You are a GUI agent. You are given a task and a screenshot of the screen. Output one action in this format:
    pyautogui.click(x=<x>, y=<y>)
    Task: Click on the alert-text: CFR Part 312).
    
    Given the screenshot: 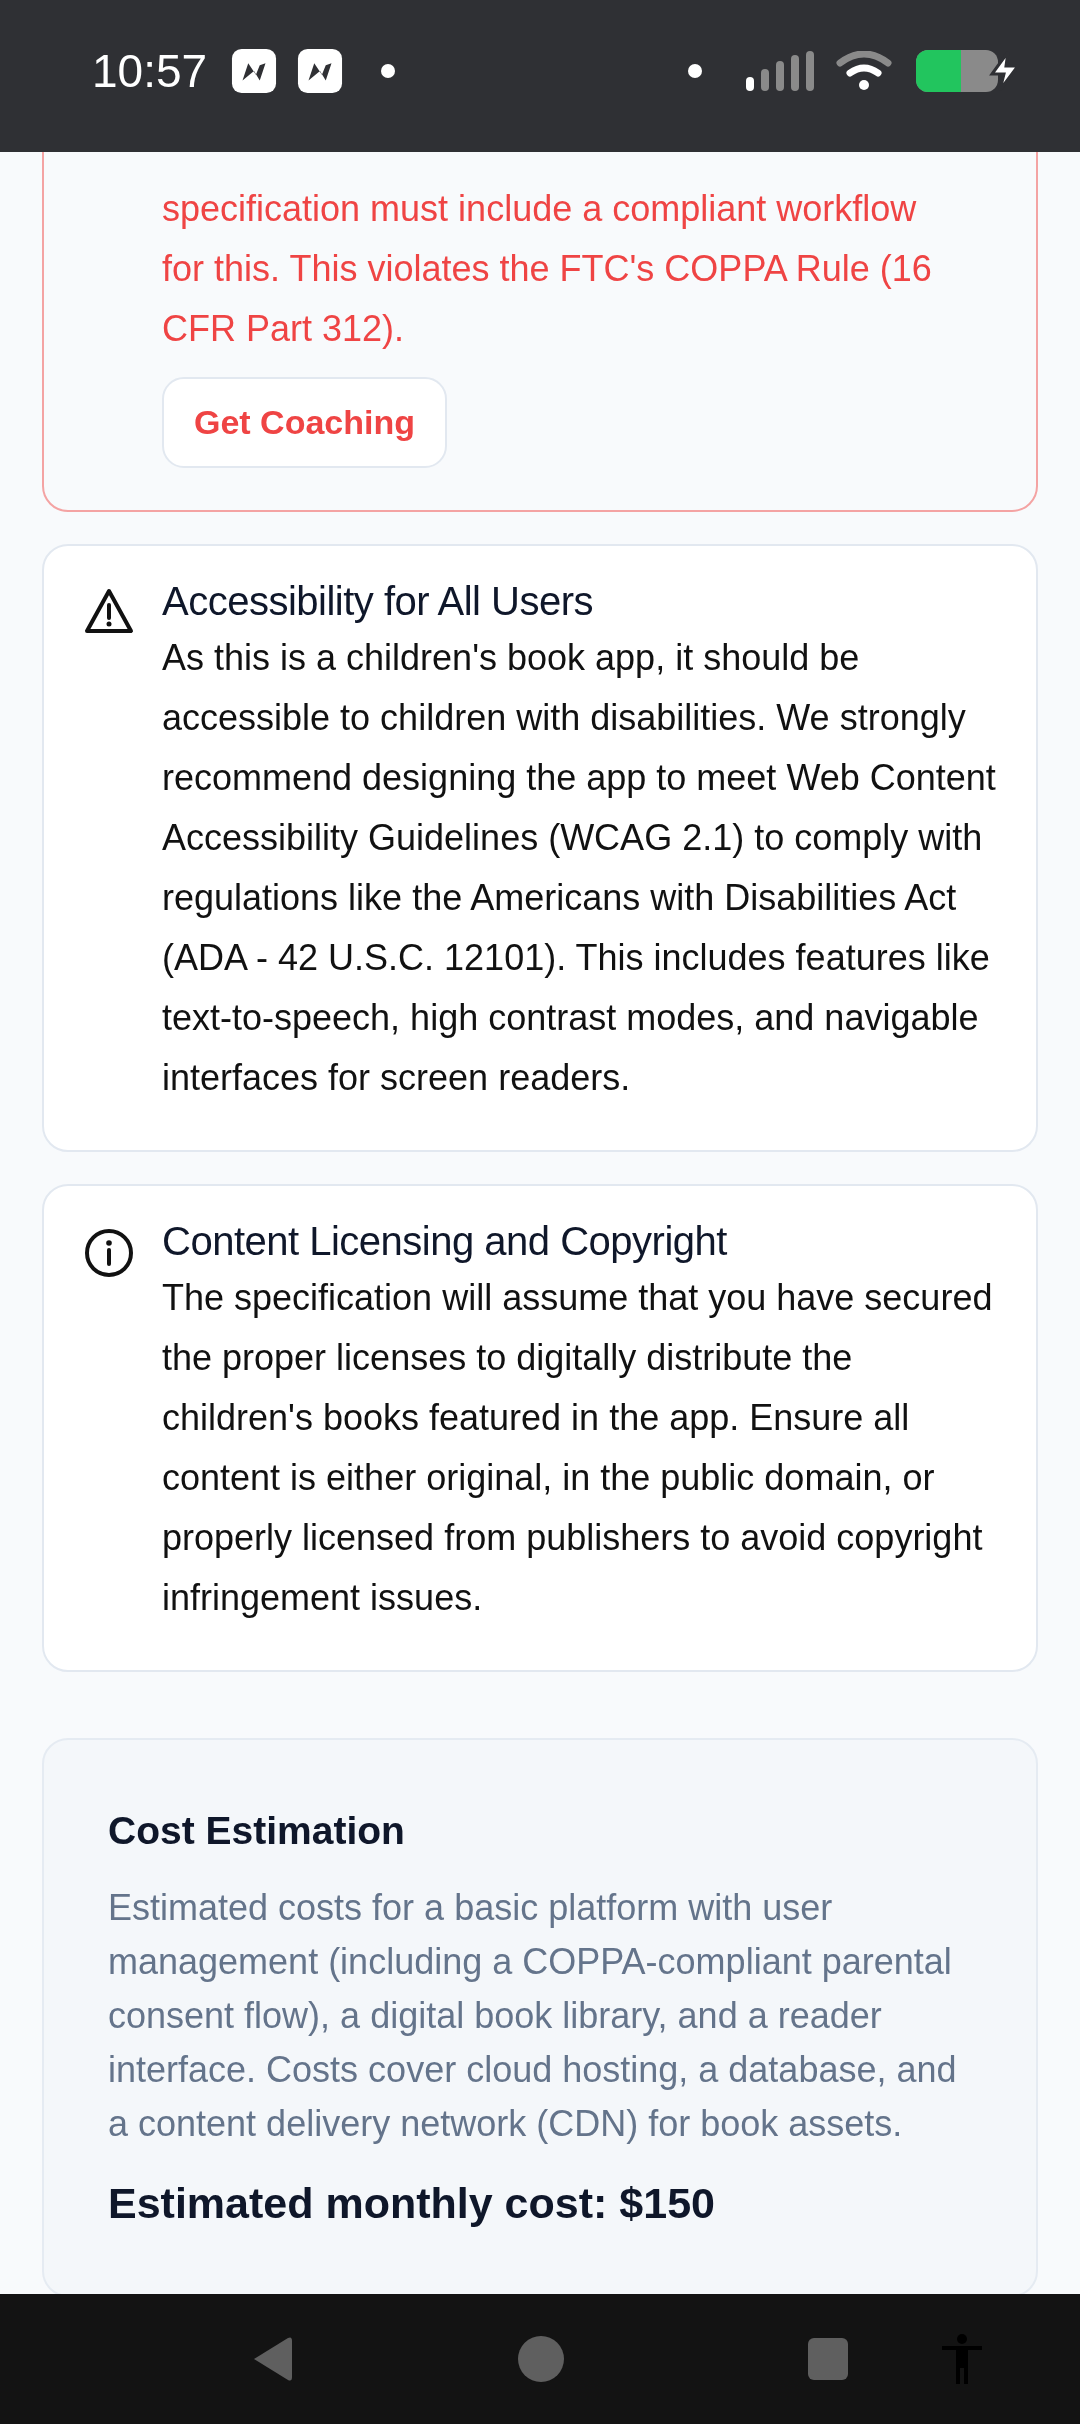 What is the action you would take?
    pyautogui.click(x=284, y=329)
    